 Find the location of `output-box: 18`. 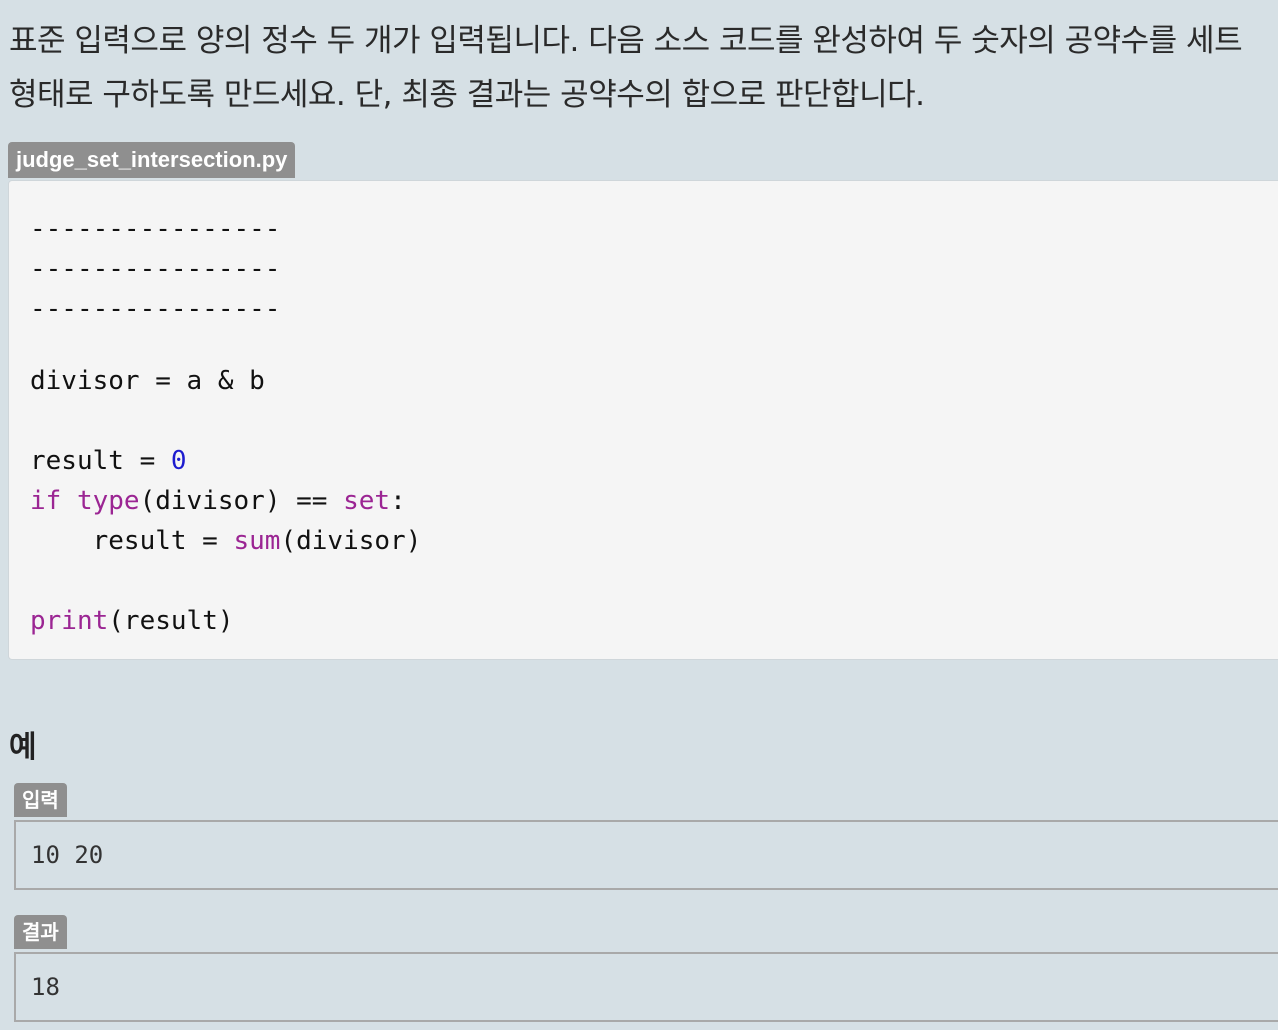

output-box: 18 is located at coordinates (646, 987).